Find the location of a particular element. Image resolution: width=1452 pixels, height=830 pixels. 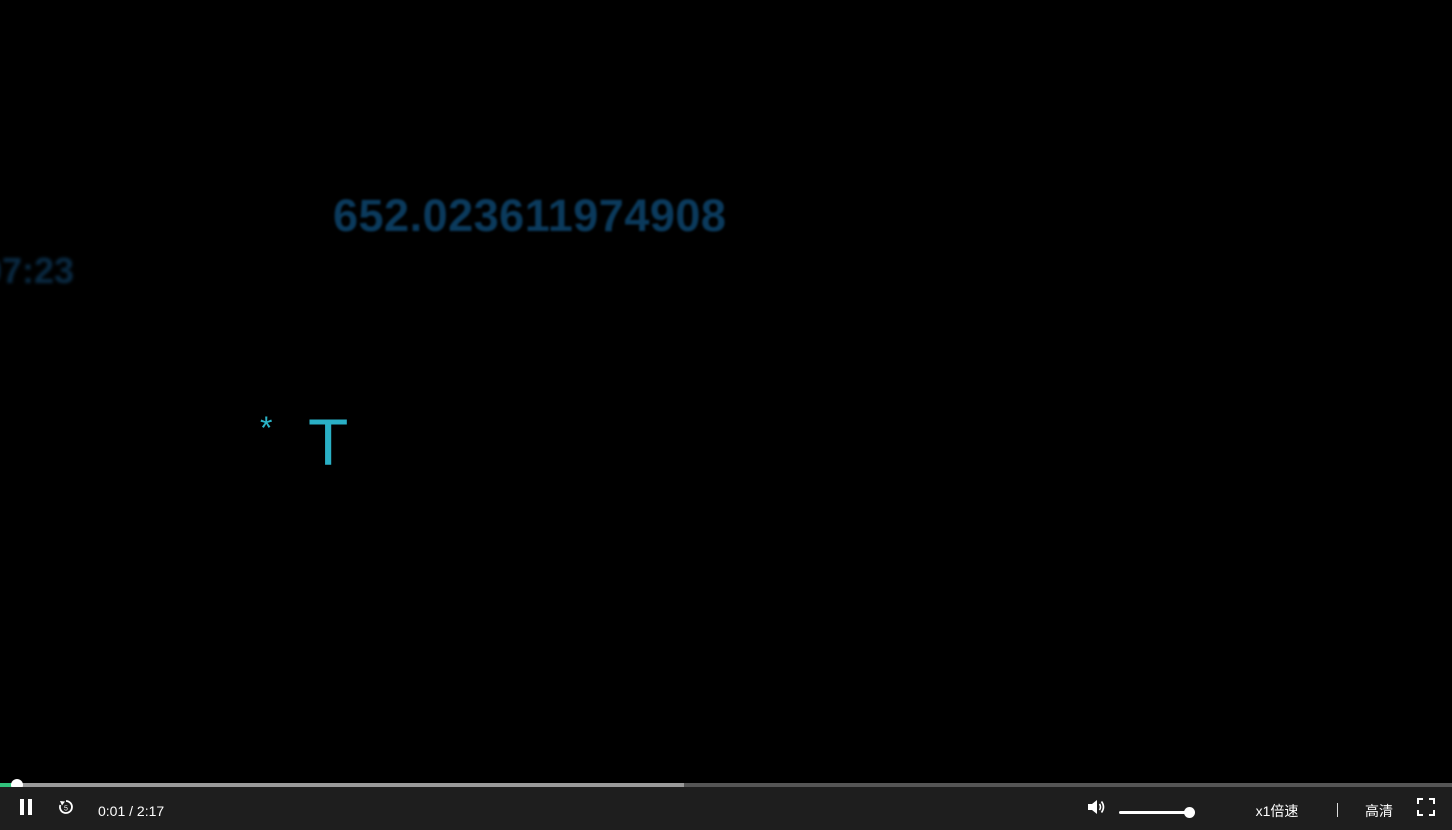

video-frame-time-text: 07:23 is located at coordinates (37, 270).